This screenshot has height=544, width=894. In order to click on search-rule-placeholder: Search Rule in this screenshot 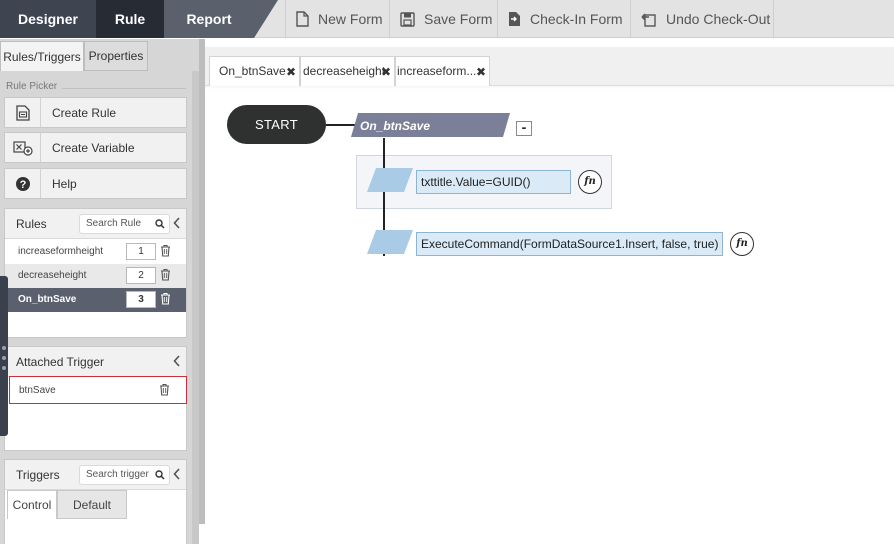, I will do `click(114, 223)`.